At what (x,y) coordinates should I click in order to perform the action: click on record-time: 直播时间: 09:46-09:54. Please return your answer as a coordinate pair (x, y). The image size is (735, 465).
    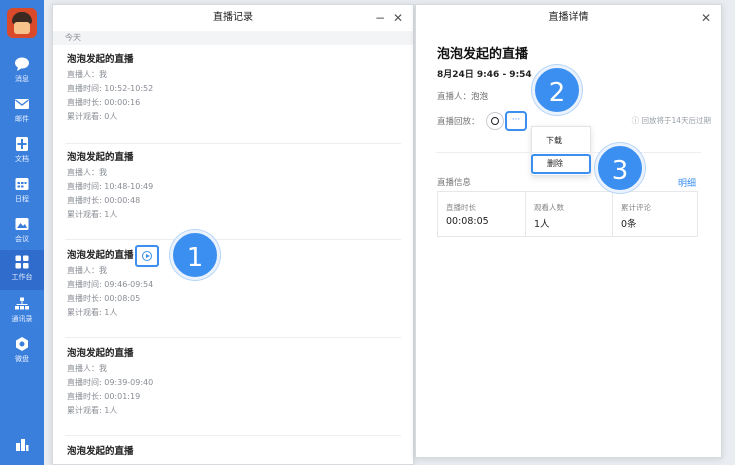
    Looking at the image, I should click on (110, 284).